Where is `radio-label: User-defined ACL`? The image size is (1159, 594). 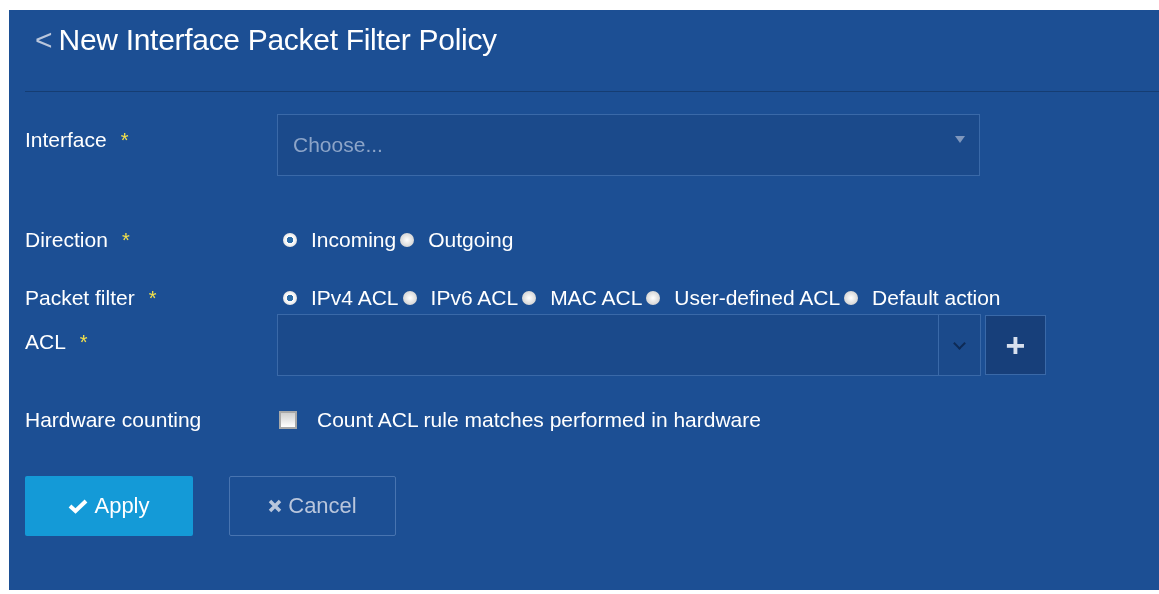 radio-label: User-defined ACL is located at coordinates (757, 298).